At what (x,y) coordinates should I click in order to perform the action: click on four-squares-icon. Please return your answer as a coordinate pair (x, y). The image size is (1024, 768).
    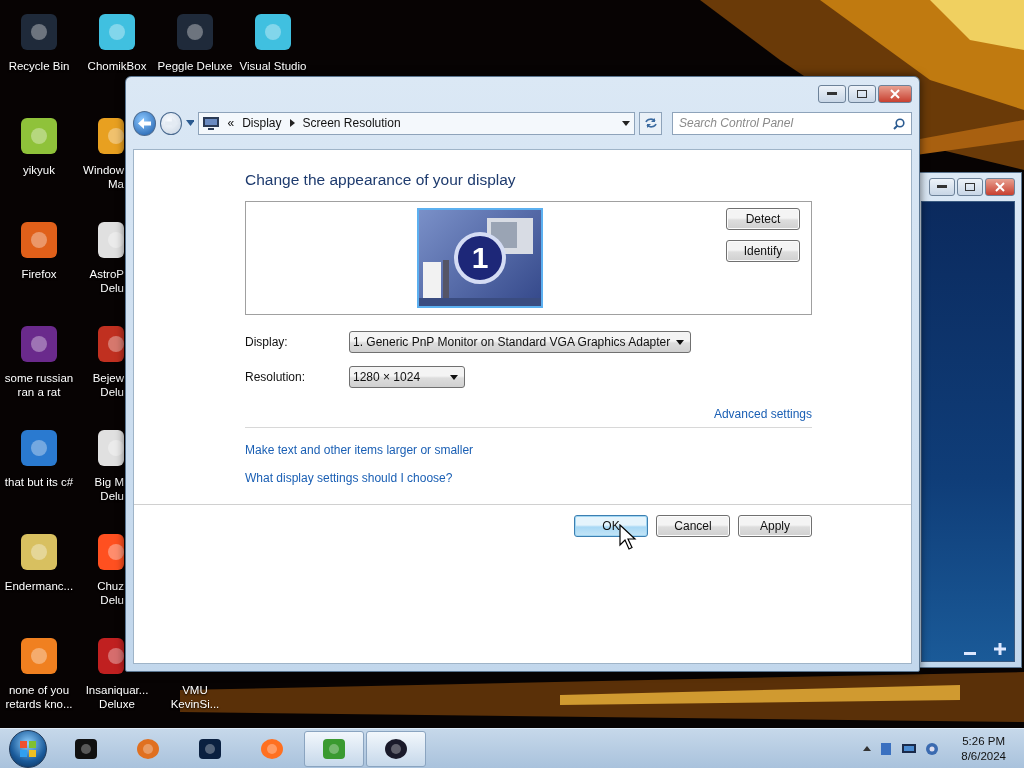
    Looking at the image, I should click on (28, 748).